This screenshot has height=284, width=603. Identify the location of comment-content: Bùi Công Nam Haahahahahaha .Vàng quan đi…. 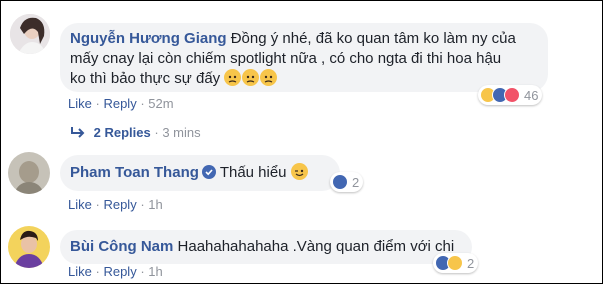
(266, 247).